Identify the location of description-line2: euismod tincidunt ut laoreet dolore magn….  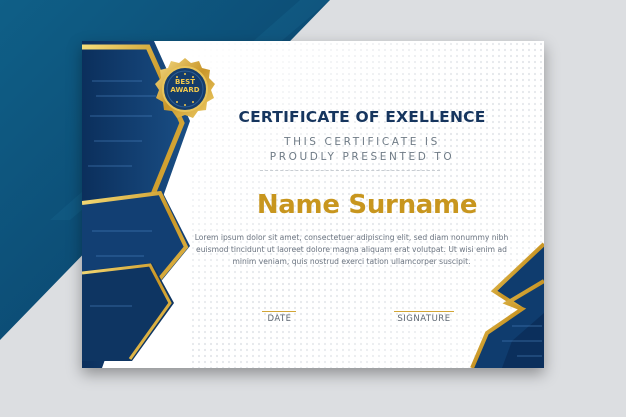
(351, 249).